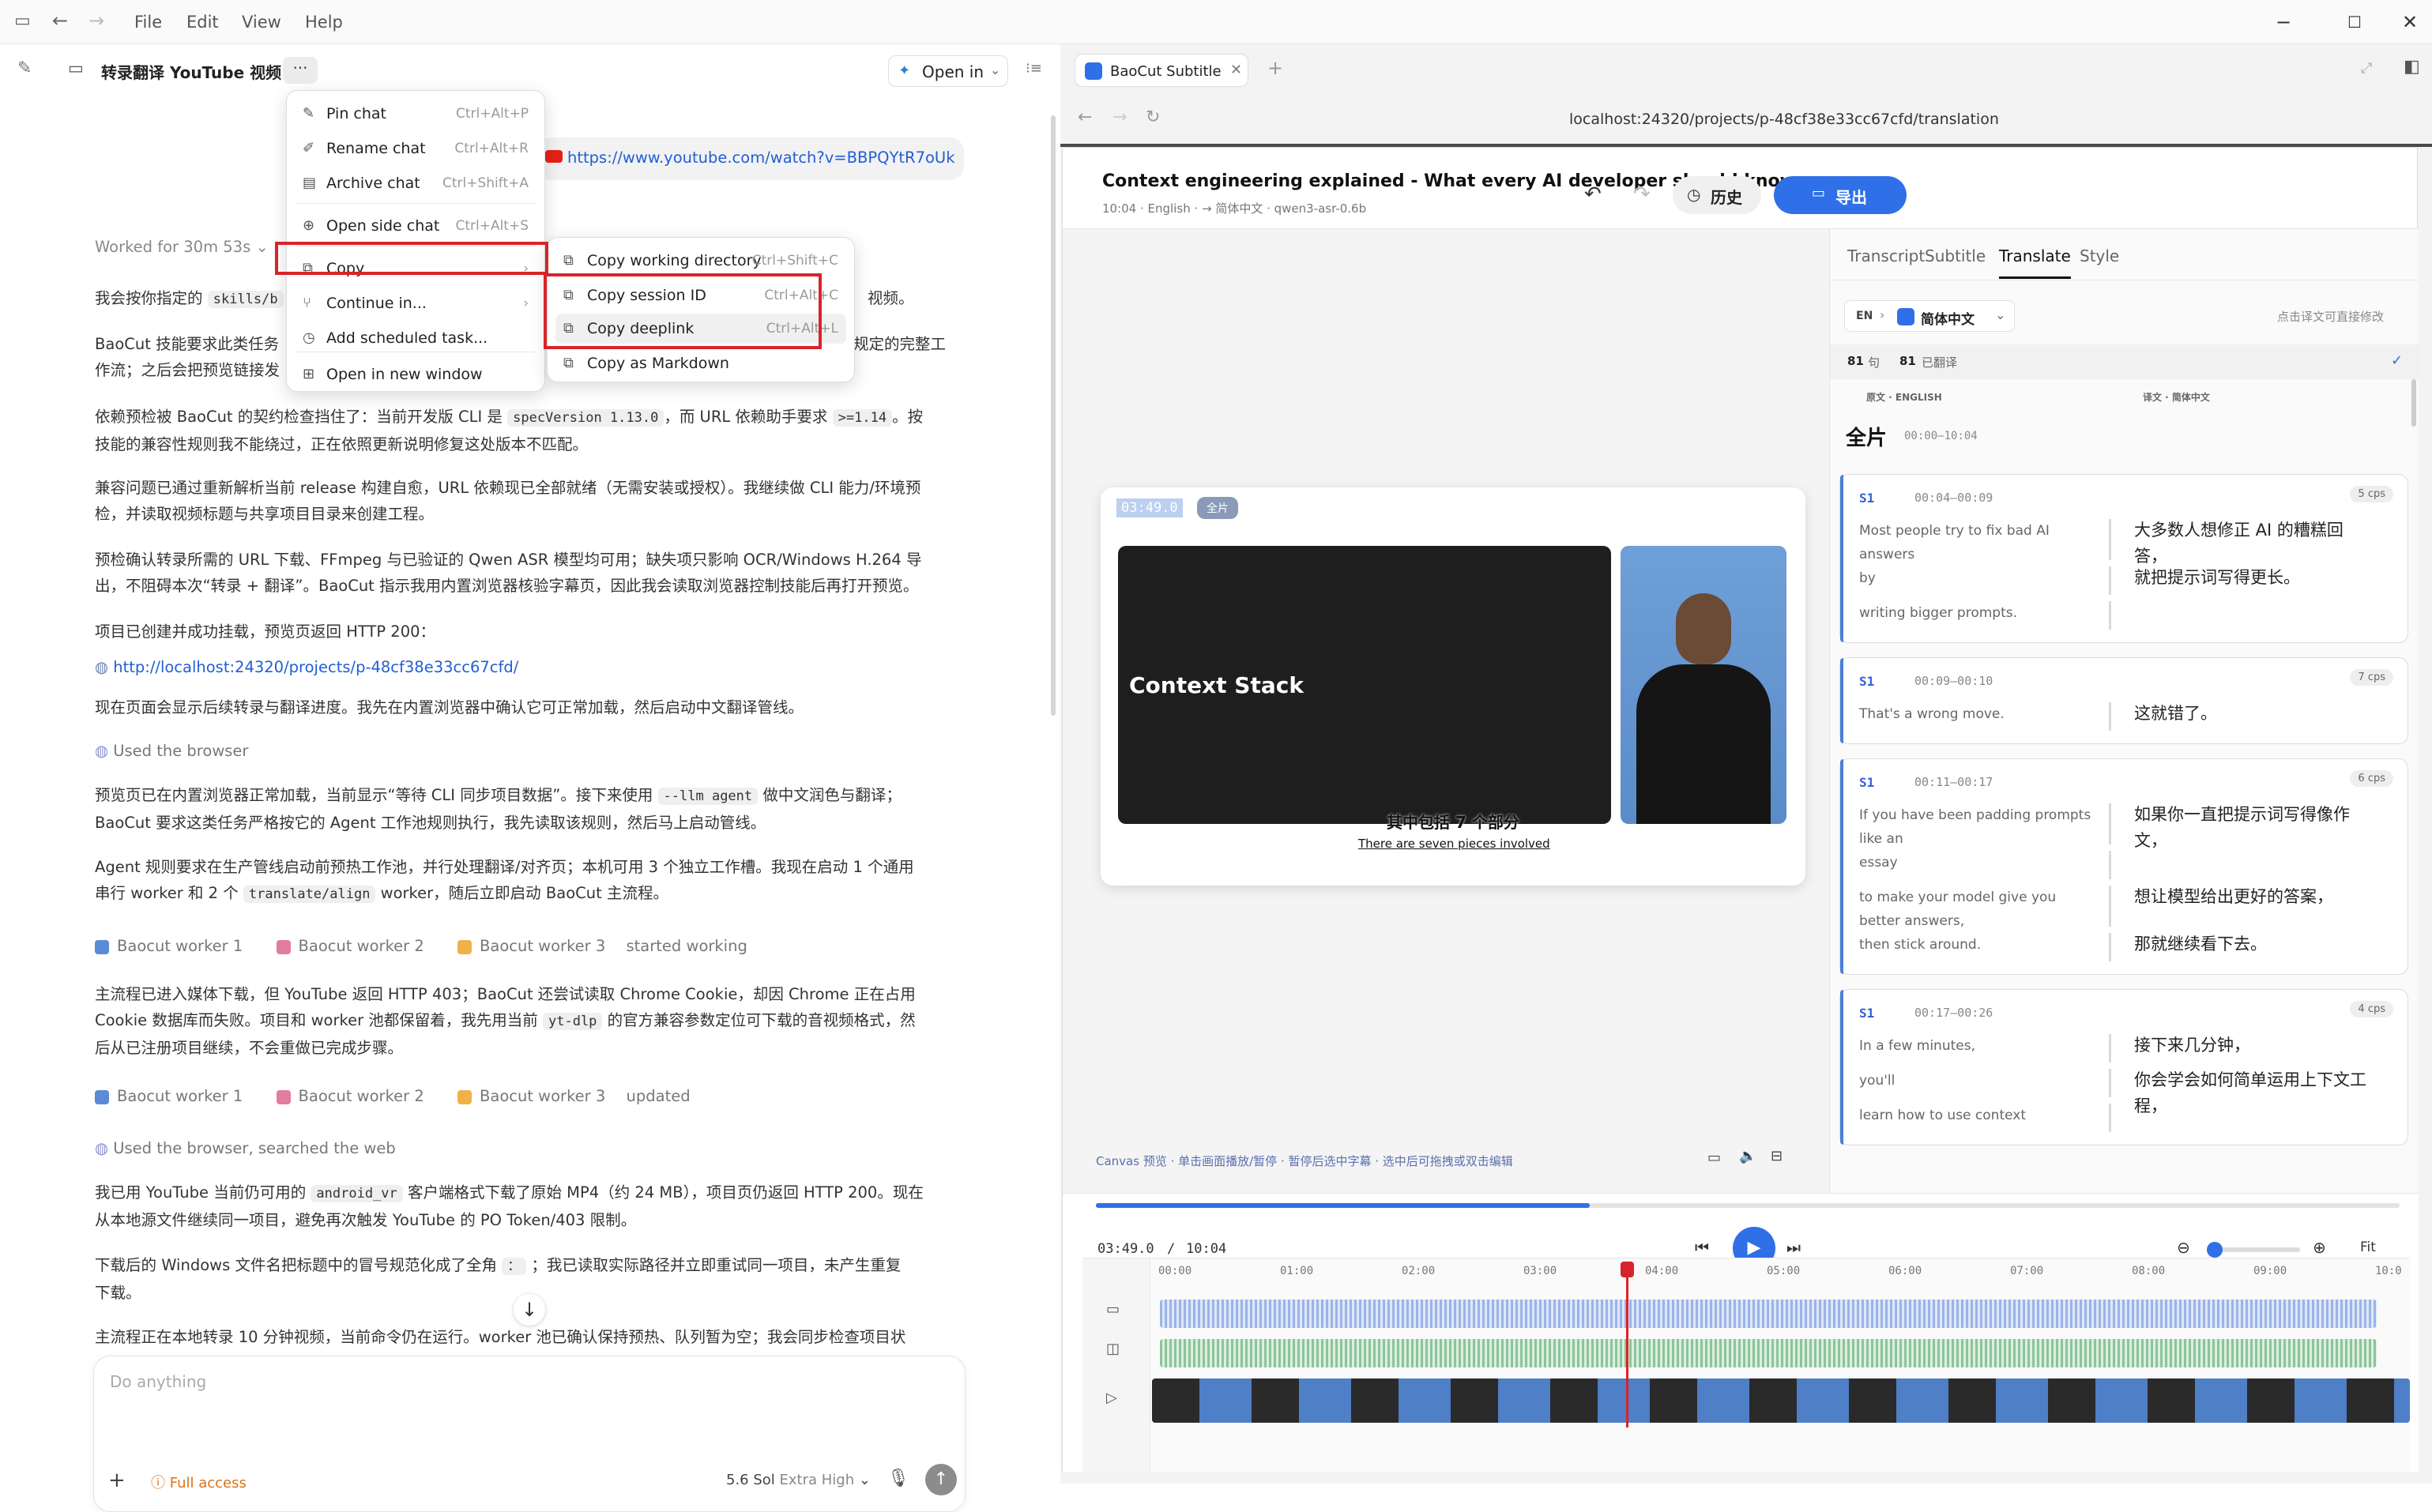  What do you see at coordinates (2252, 1093) in the screenshot?
I see `translation-text: 你会学会如何简单运用上下文工程，` at bounding box center [2252, 1093].